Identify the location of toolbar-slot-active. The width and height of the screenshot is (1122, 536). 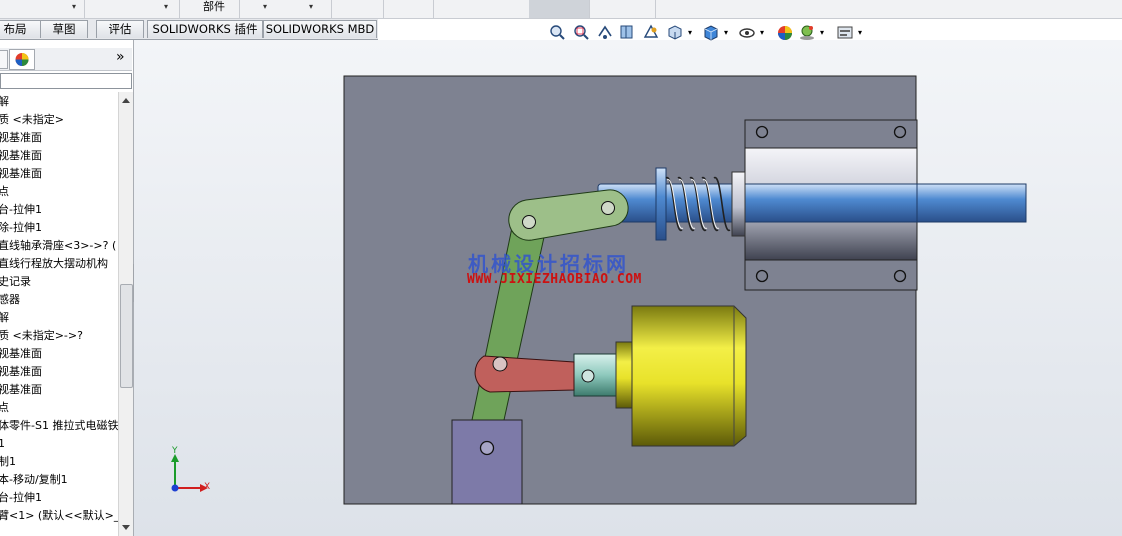
(559, 9).